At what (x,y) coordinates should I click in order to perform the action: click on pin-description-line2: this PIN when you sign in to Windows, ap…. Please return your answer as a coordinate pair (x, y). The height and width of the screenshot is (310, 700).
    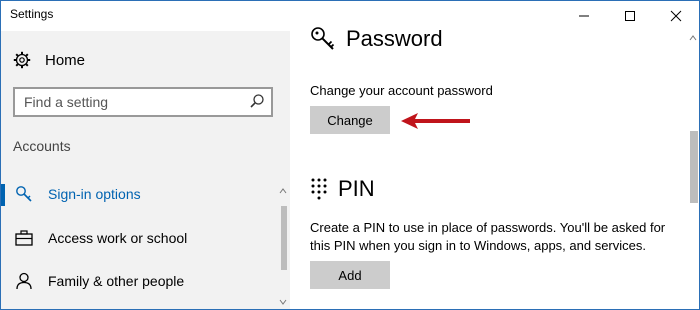
    Looking at the image, I should click on (478, 245).